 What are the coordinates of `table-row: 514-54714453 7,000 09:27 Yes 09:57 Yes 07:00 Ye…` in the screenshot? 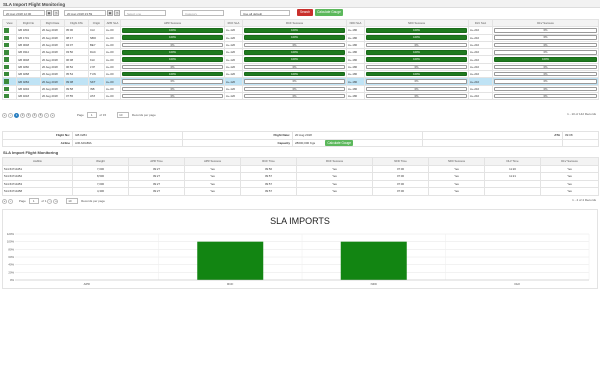 It's located at (300, 183).